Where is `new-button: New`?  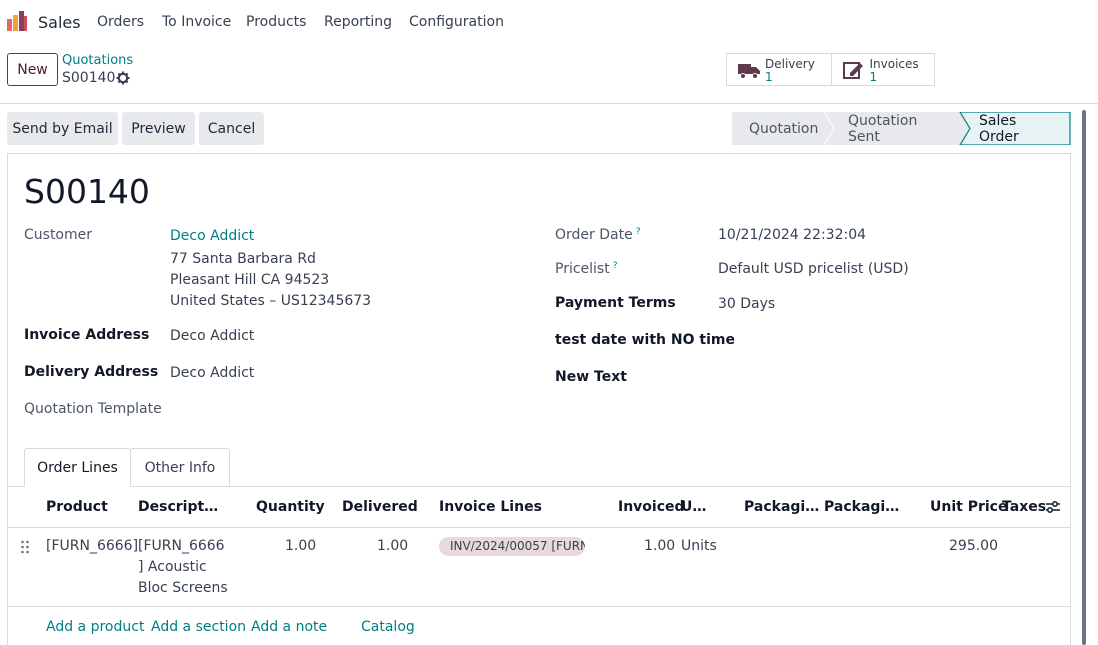
new-button: New is located at coordinates (32, 69).